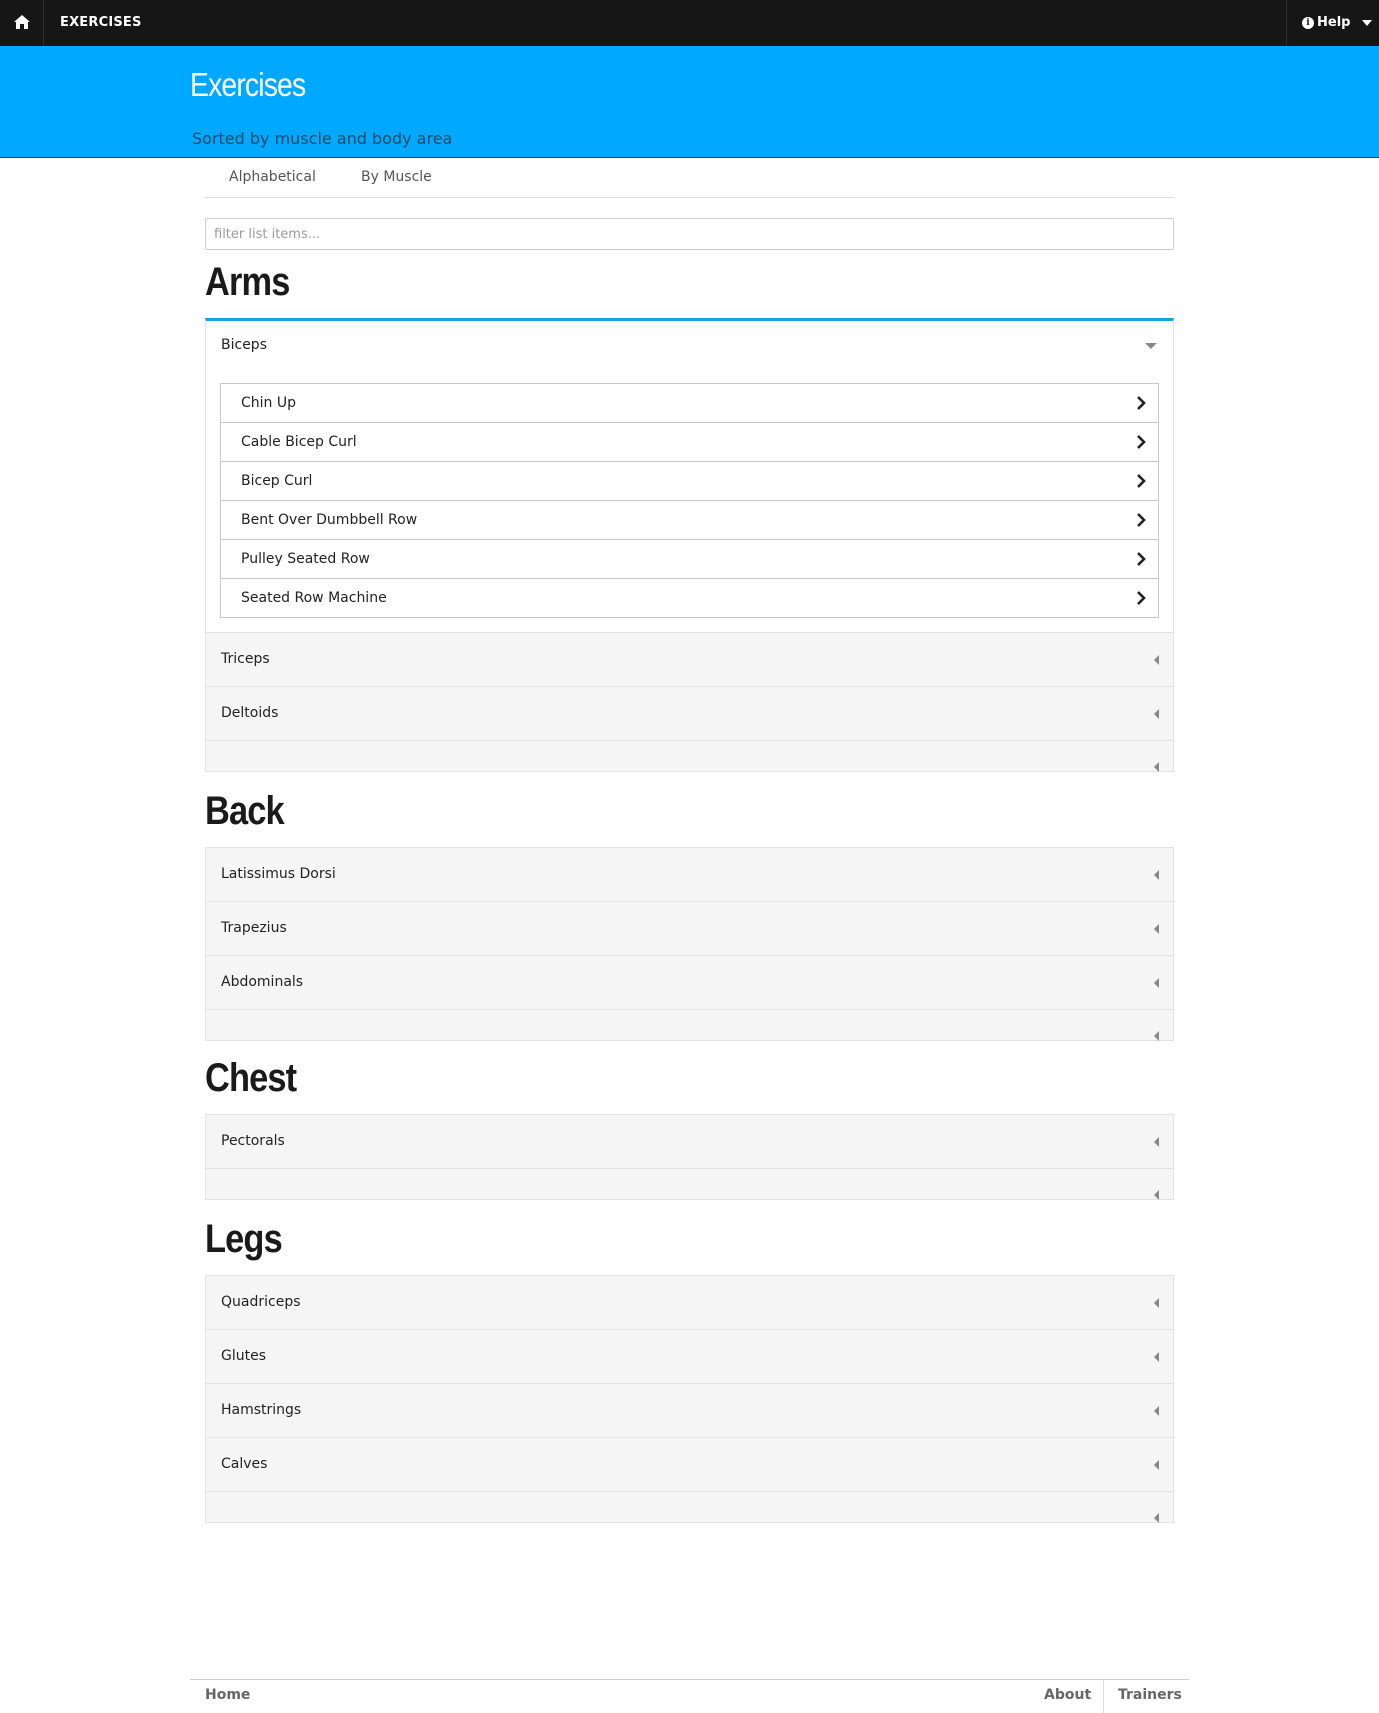 This screenshot has width=1379, height=1713. I want to click on caret-down-icon, so click(1367, 23).